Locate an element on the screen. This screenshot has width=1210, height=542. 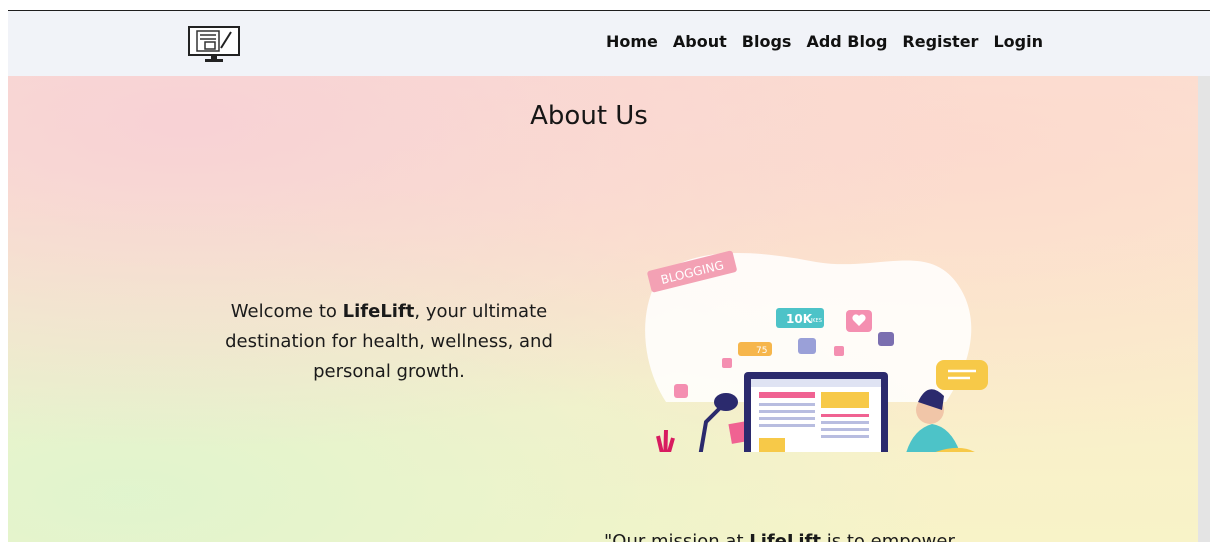
page-title: About Us is located at coordinates (589, 116).